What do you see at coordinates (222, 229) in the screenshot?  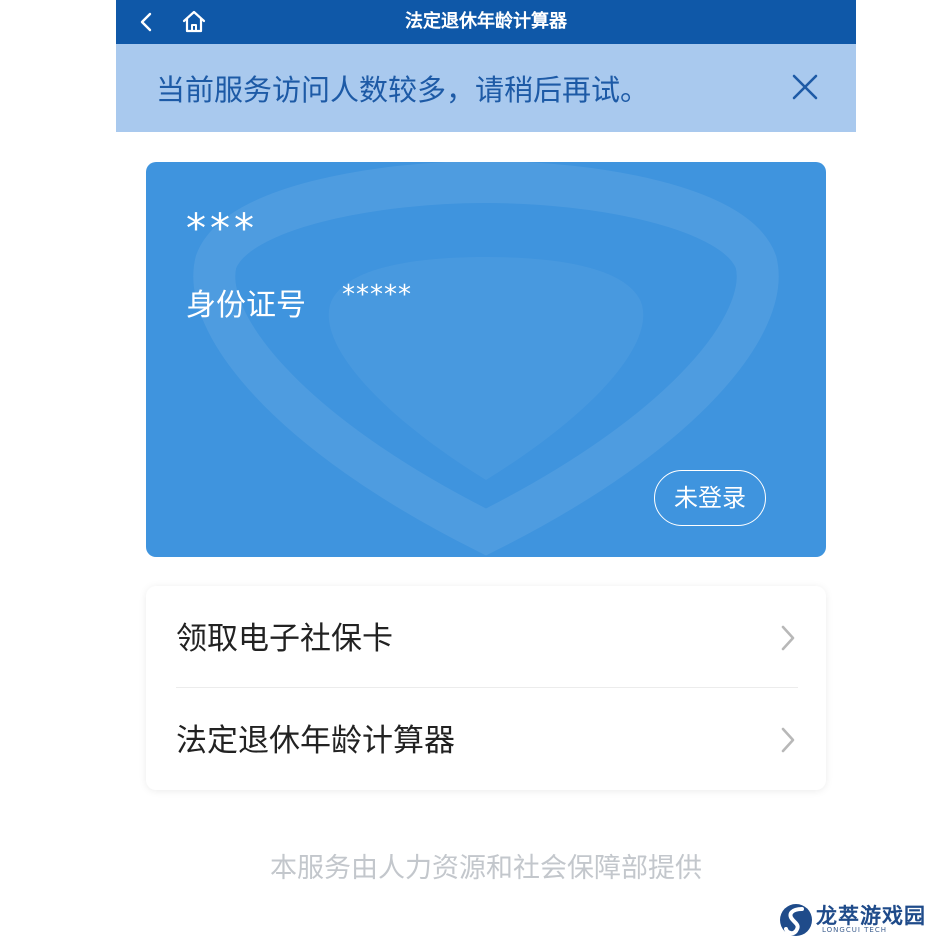 I see `card-holder-name: ***` at bounding box center [222, 229].